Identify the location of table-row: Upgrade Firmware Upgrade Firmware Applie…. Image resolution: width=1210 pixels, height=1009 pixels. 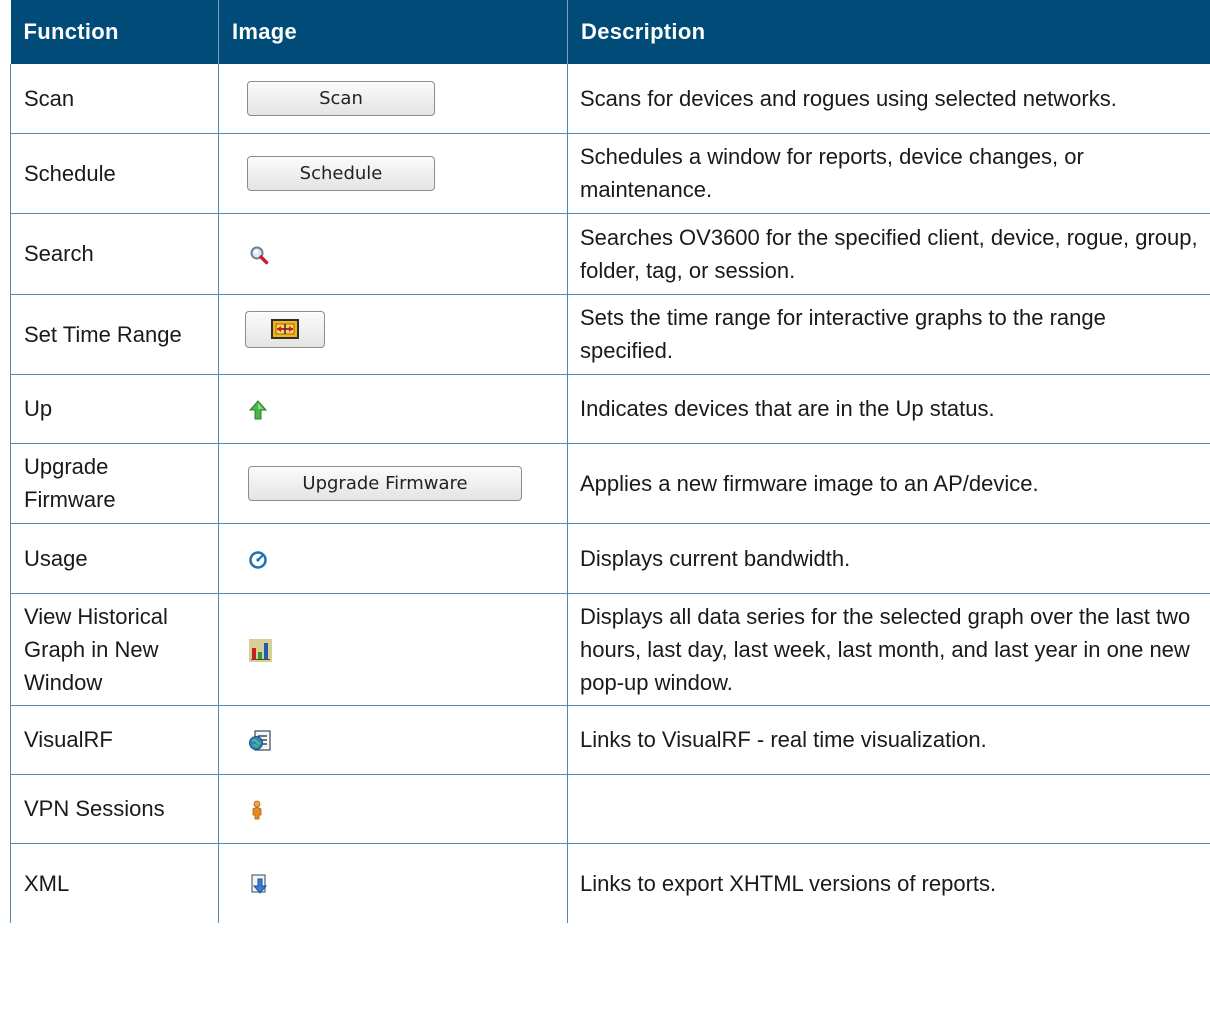
(610, 483).